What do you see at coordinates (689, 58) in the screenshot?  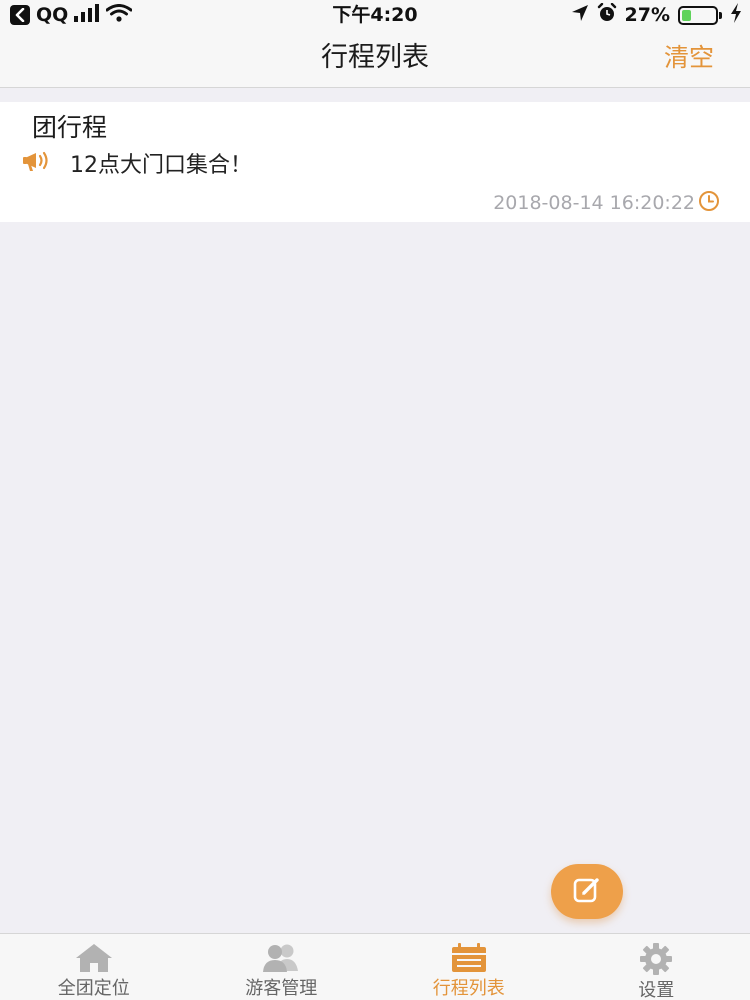 I see `clear-button: 清空` at bounding box center [689, 58].